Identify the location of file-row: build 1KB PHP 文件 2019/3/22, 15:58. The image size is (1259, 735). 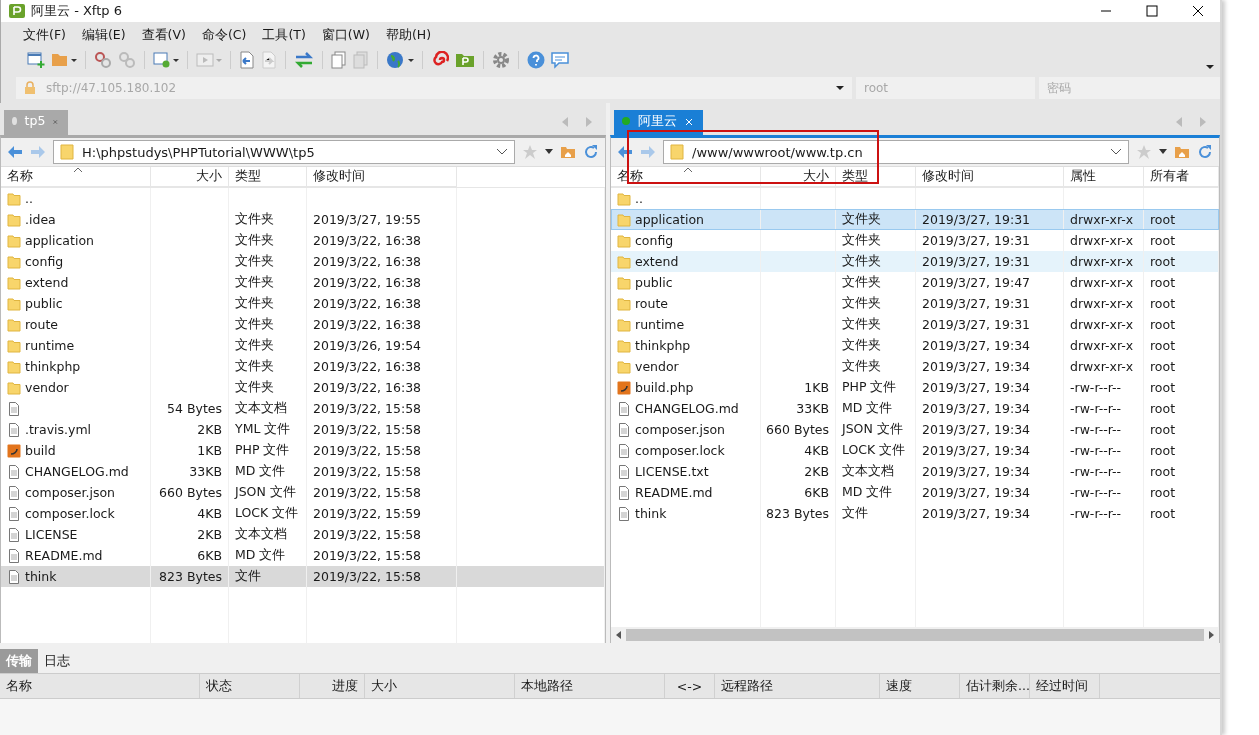
(303, 450).